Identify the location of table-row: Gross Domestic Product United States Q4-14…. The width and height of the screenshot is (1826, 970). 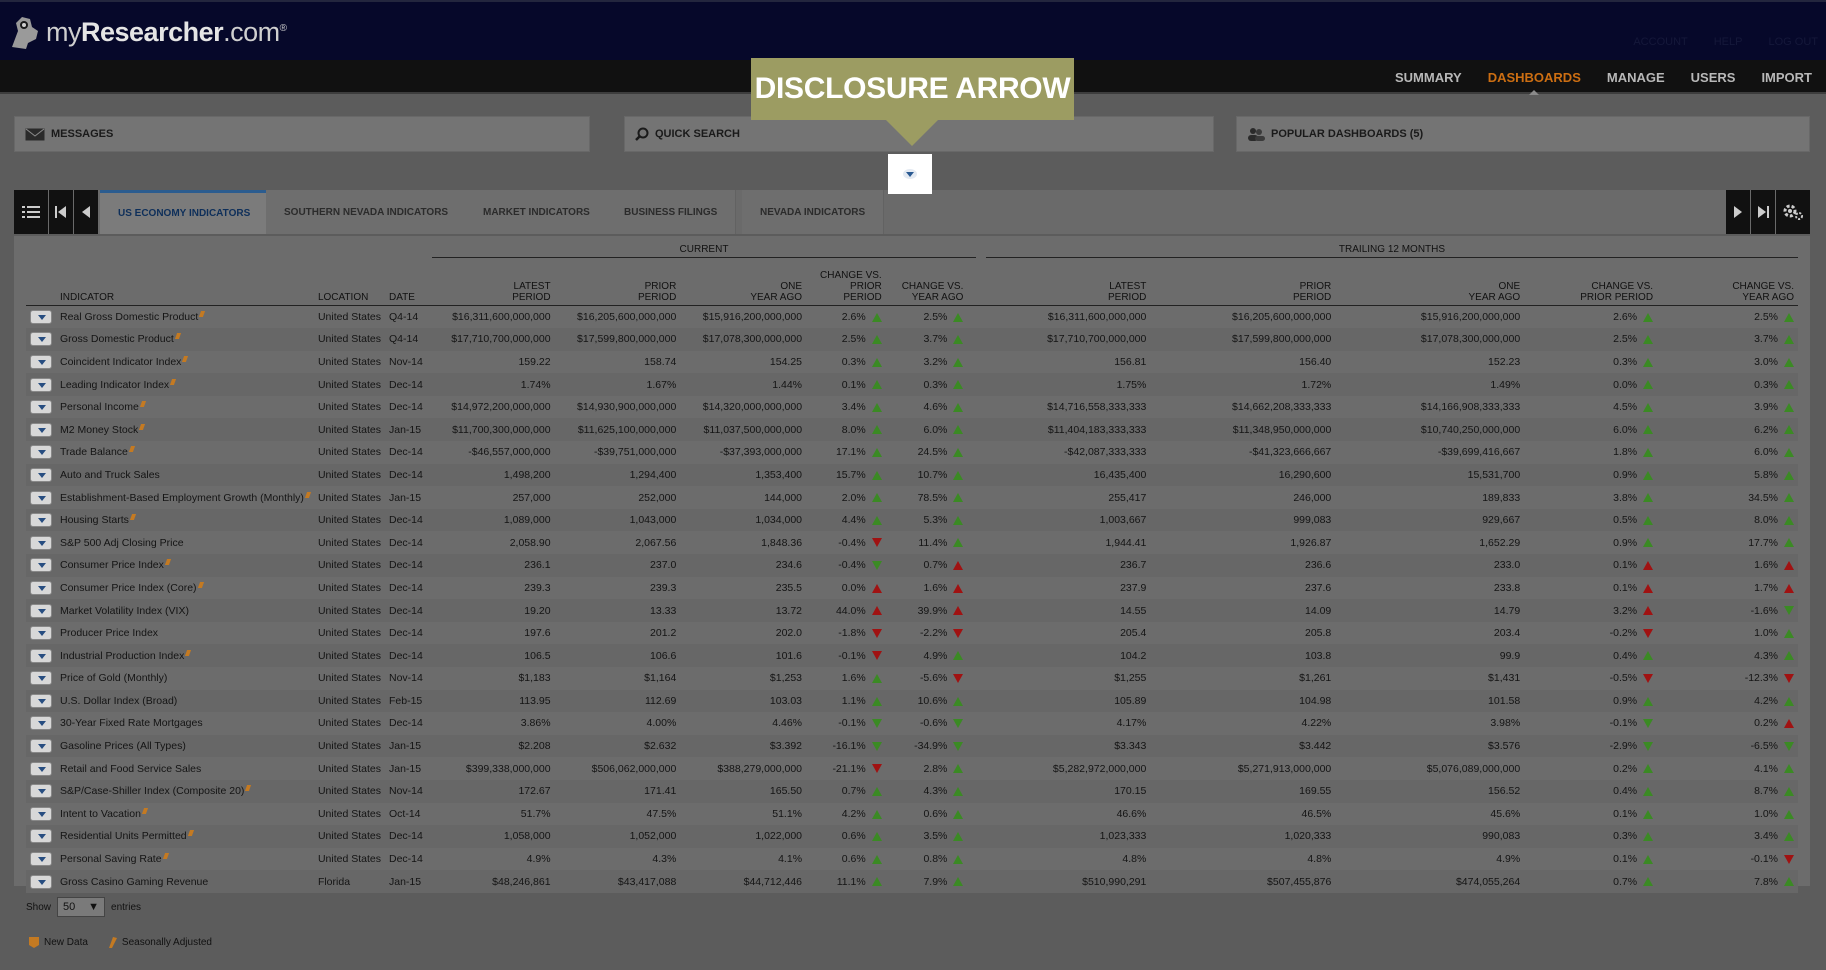
(912, 339).